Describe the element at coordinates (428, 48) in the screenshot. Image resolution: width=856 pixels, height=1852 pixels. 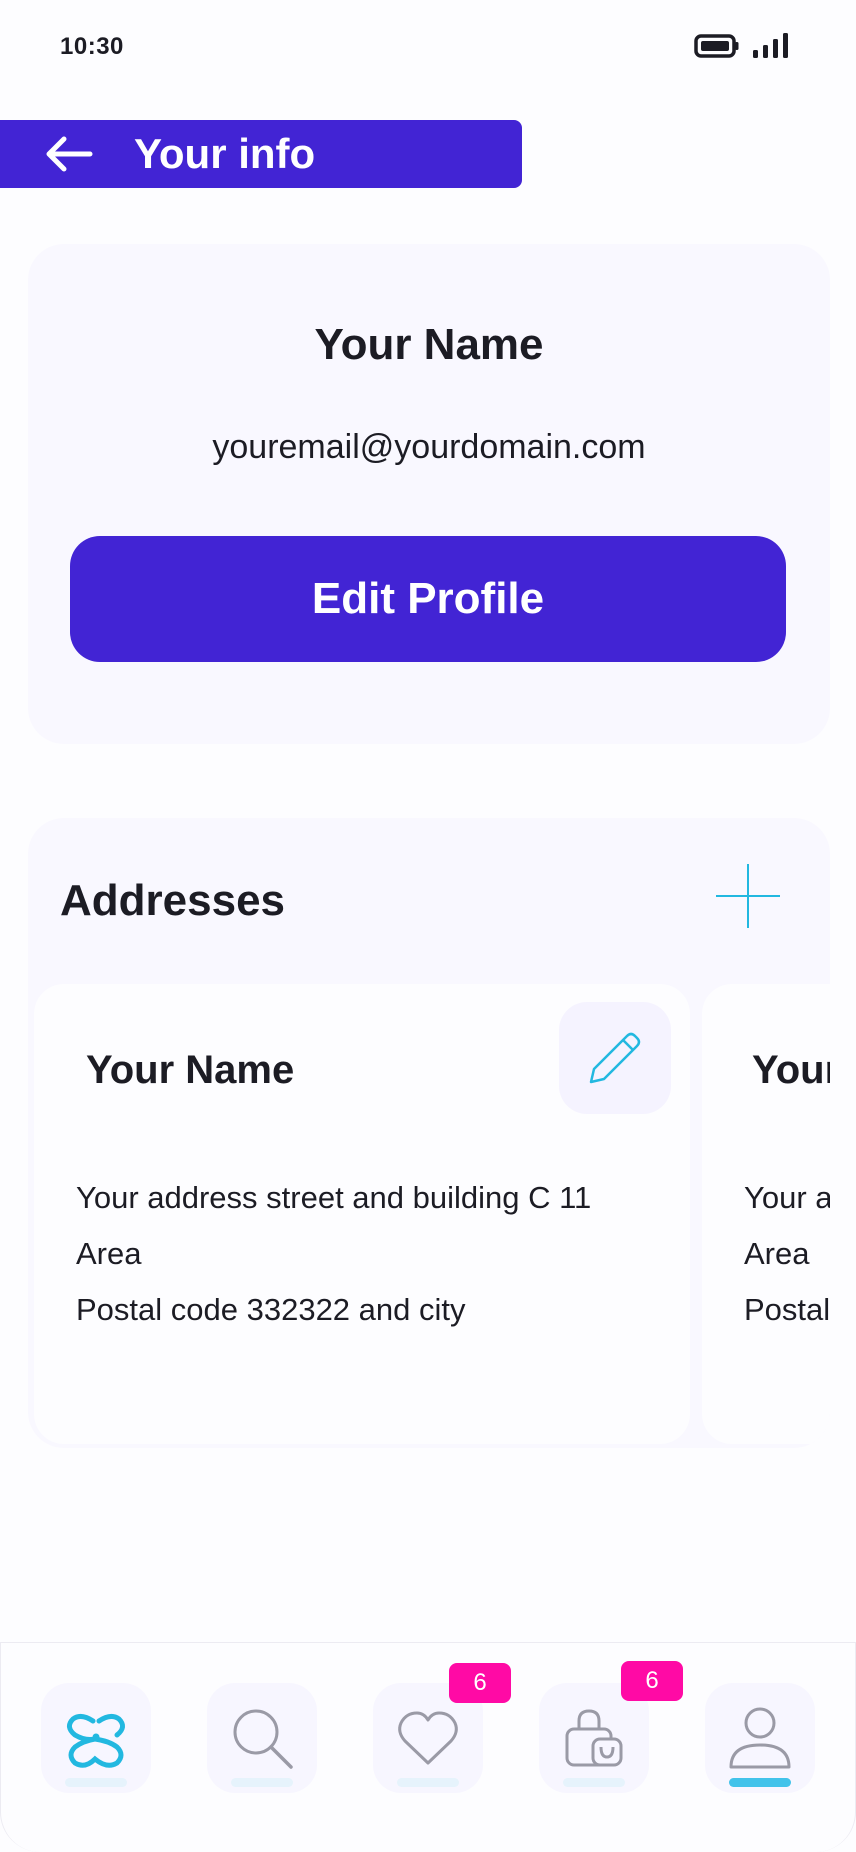
I see `status-bar: 10:30` at that location.